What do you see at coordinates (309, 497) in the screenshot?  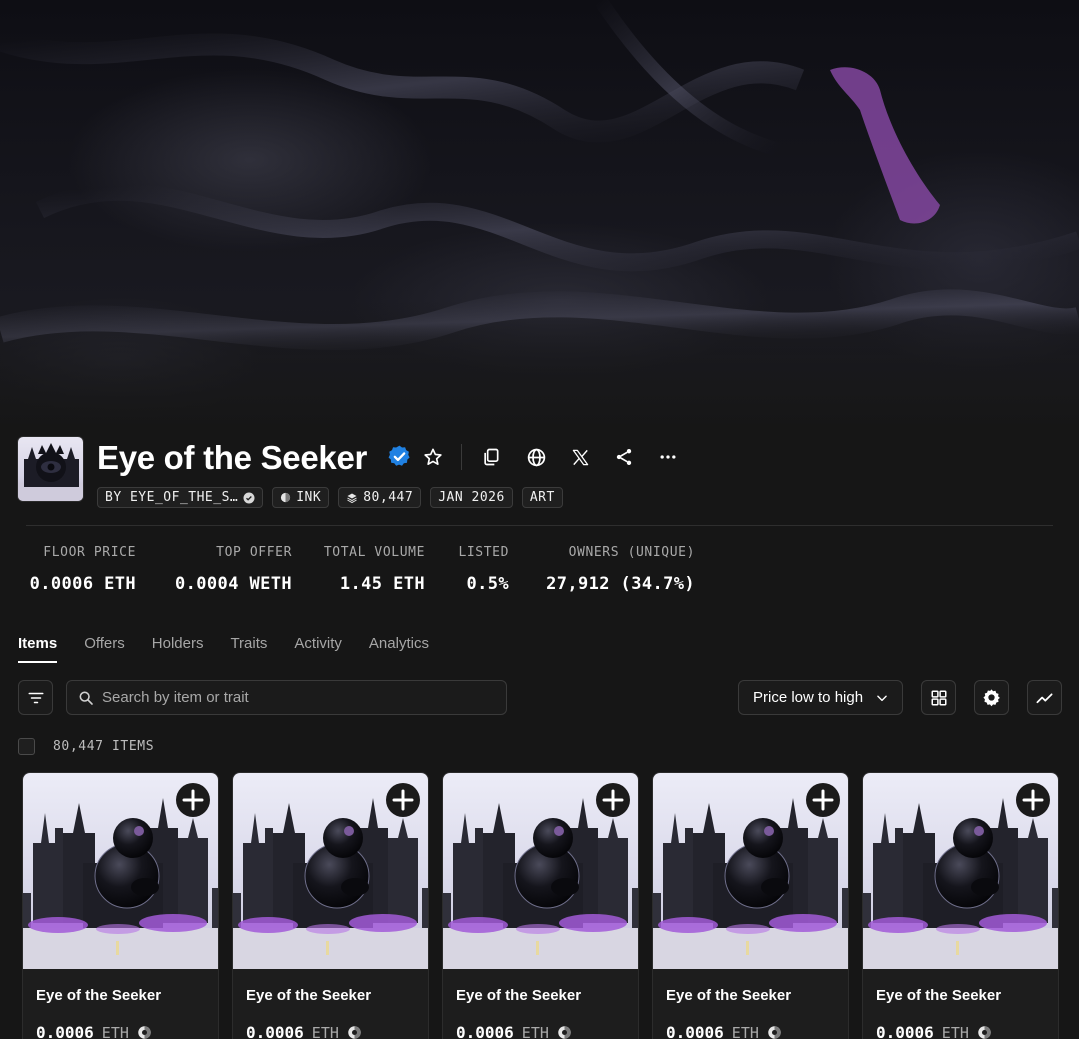 I see `chain-label: INK` at bounding box center [309, 497].